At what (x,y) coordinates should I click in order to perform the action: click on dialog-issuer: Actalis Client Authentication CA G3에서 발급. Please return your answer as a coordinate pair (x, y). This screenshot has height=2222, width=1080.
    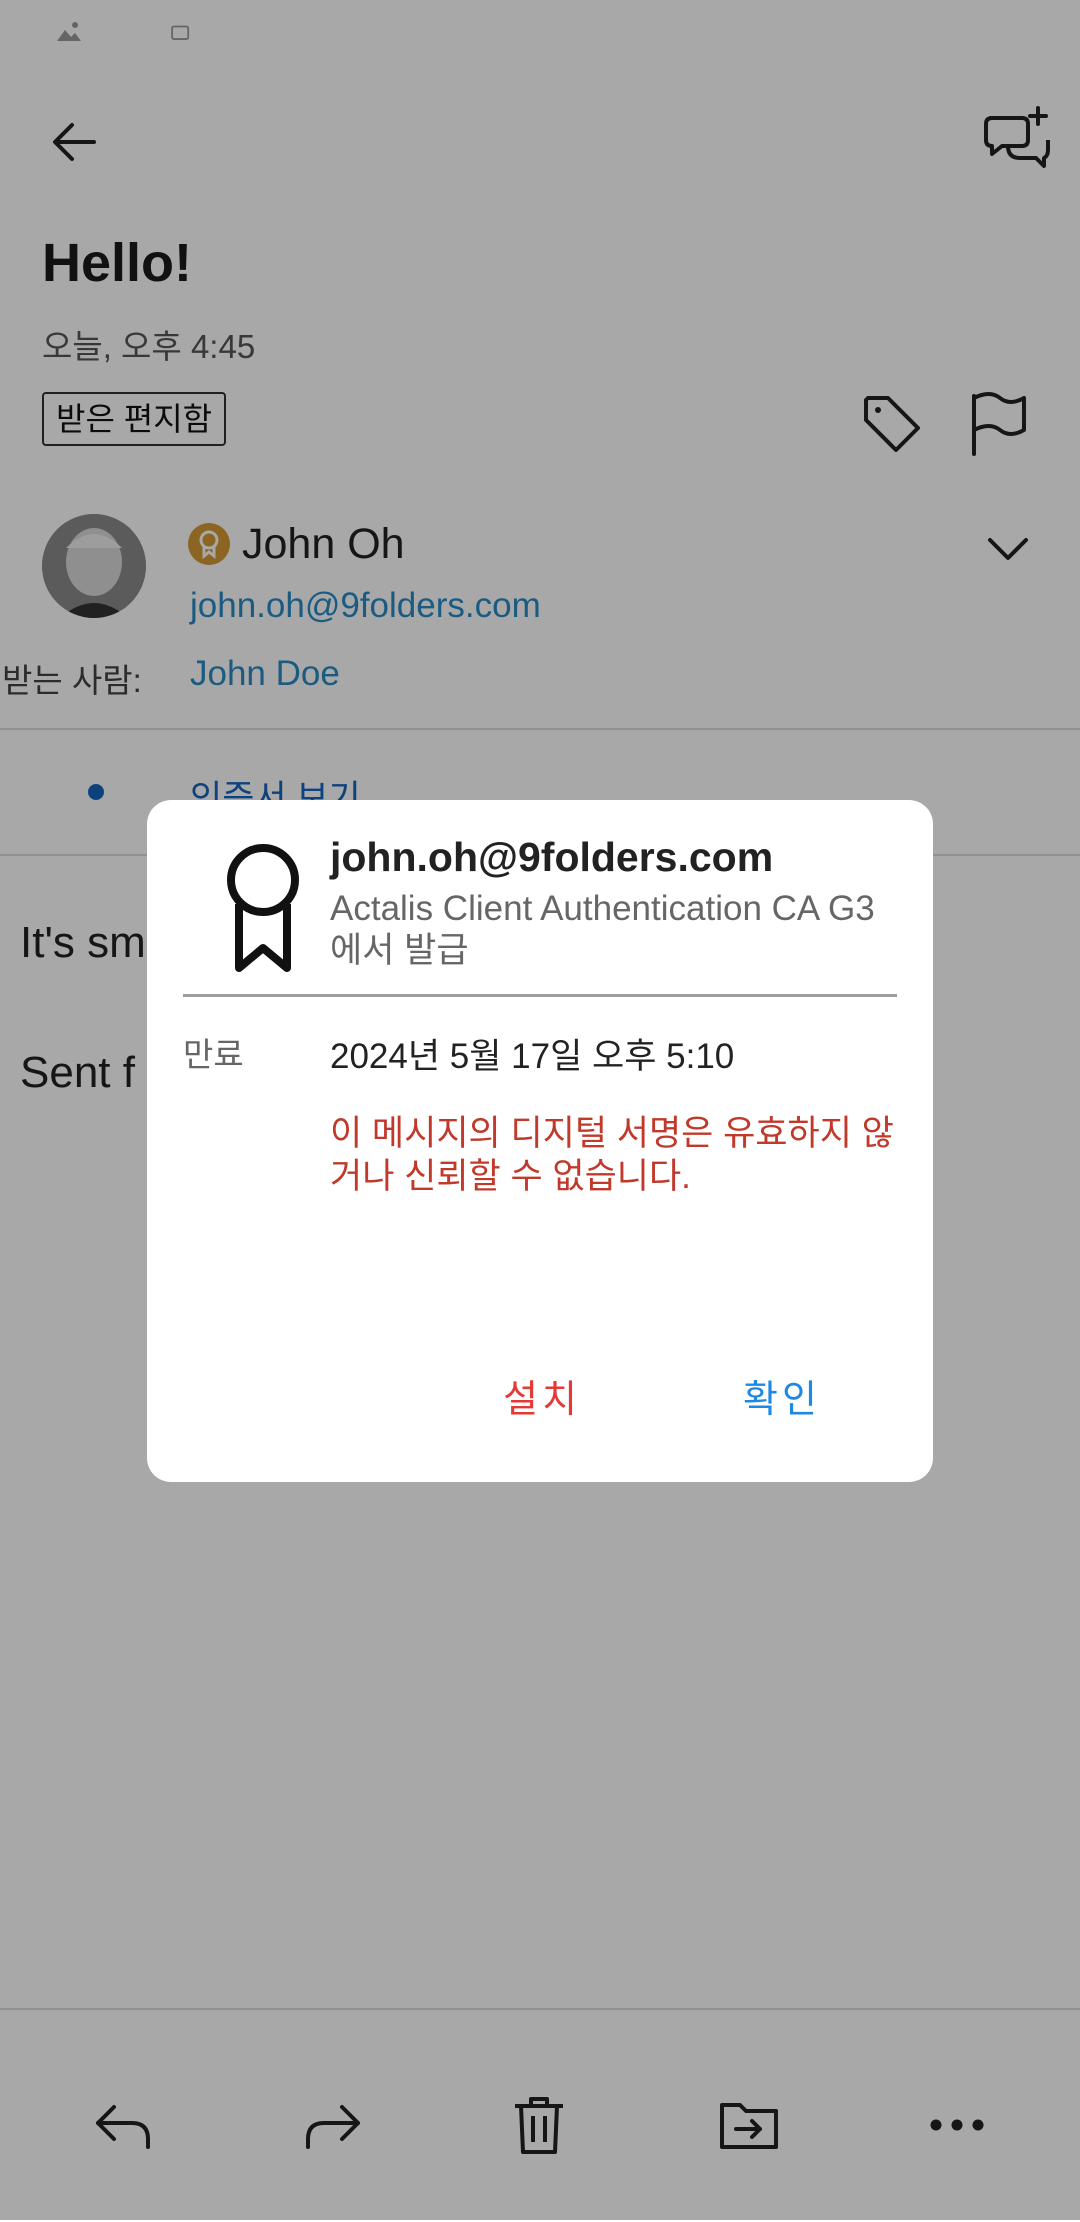
    Looking at the image, I should click on (602, 929).